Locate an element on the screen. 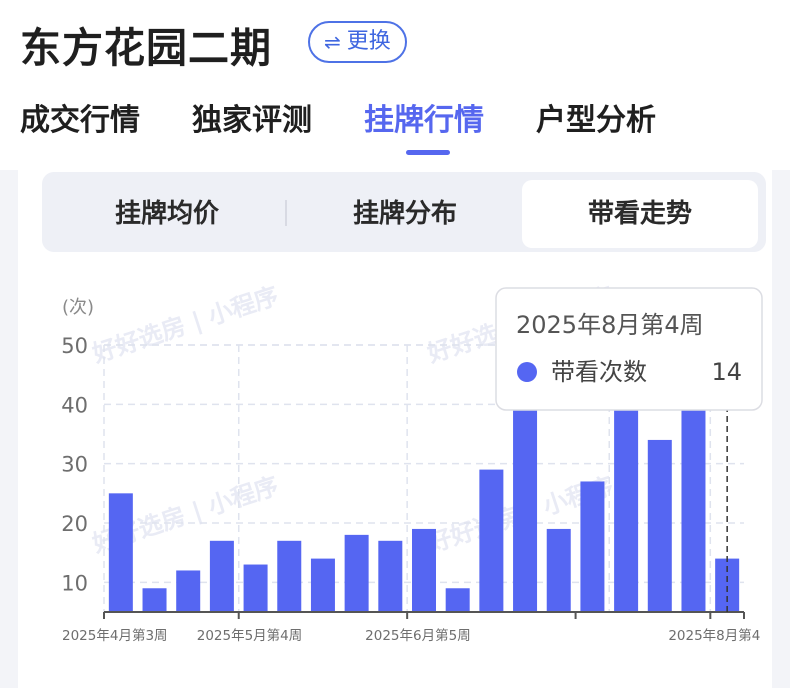 Image resolution: width=790 pixels, height=688 pixels. x-tick-label: 2025年6月第5周 is located at coordinates (418, 635).